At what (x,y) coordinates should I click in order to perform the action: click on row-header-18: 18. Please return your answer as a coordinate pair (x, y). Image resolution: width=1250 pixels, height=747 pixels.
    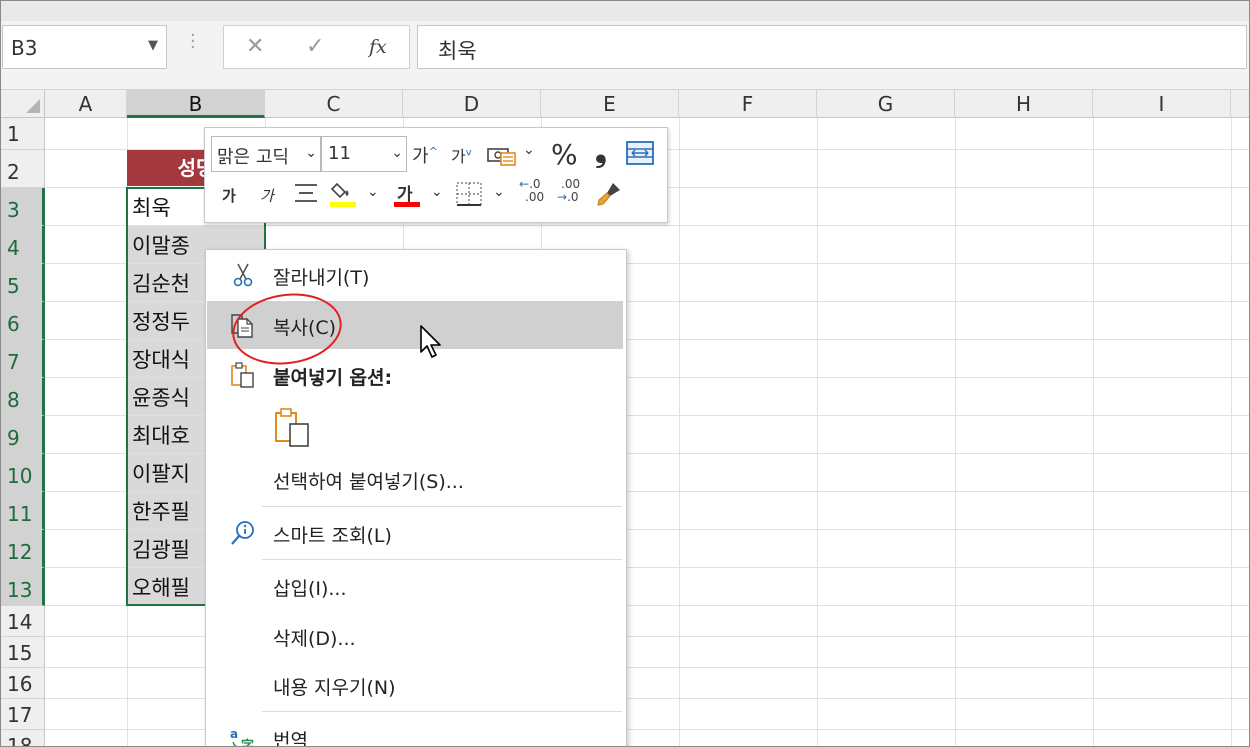
    Looking at the image, I should click on (23, 738).